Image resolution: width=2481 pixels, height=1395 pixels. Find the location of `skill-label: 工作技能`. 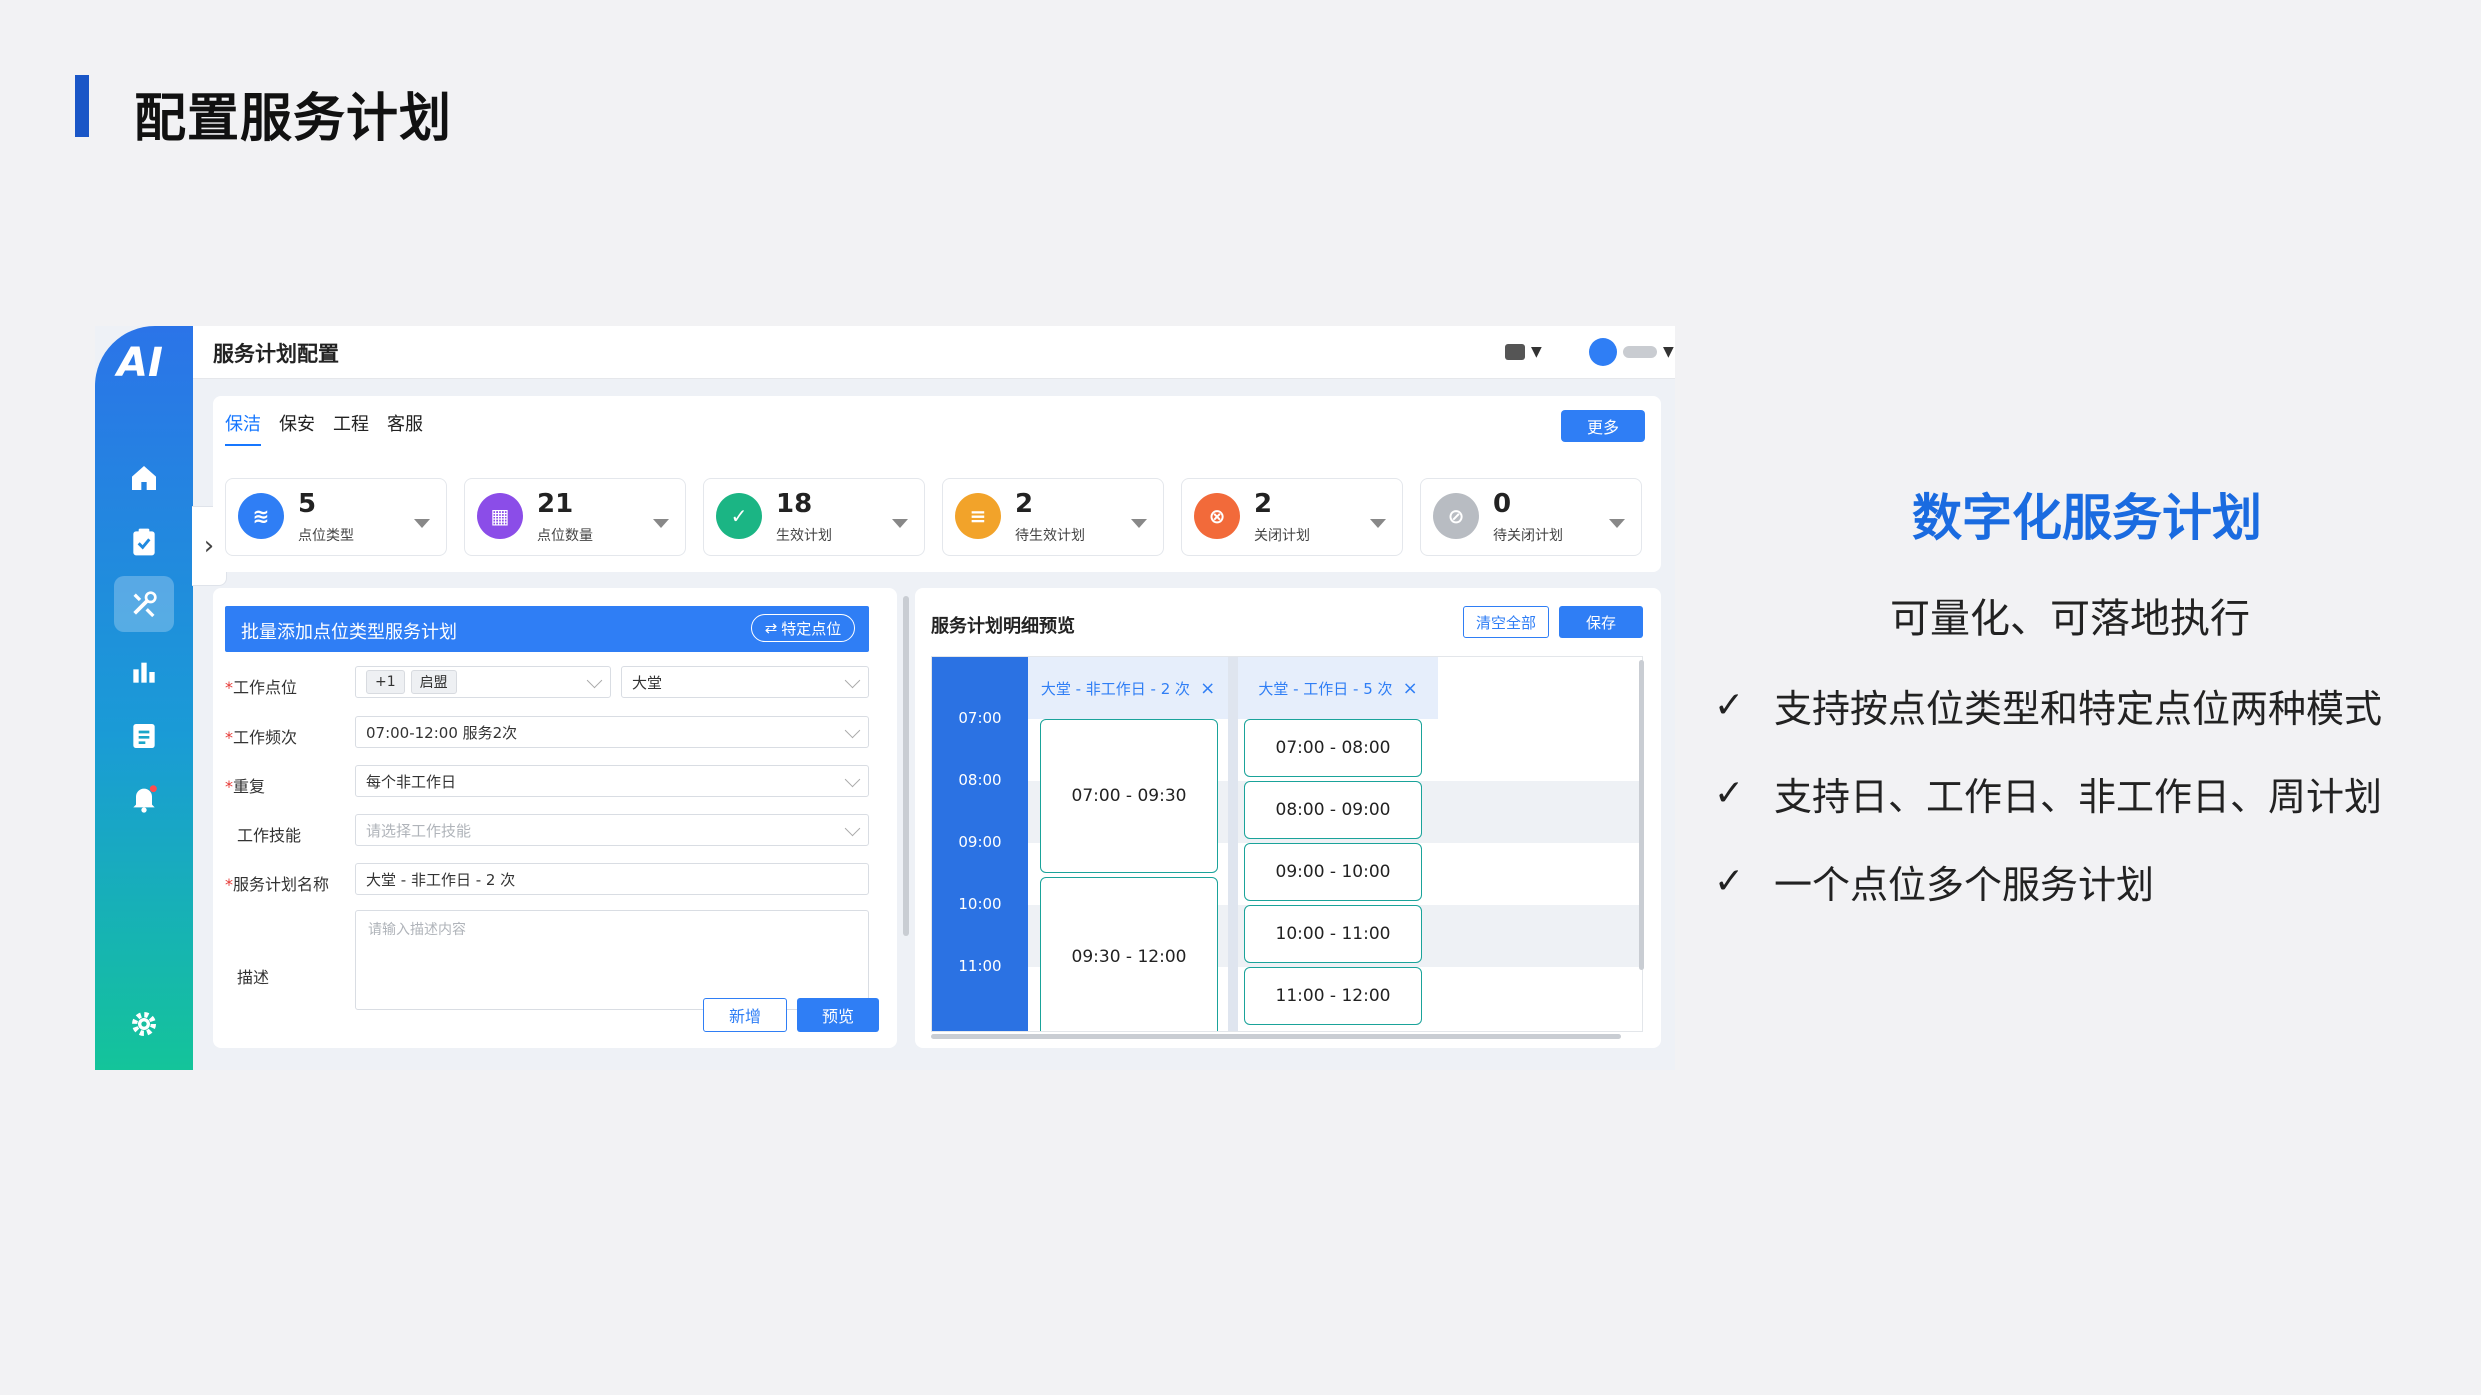

skill-label: 工作技能 is located at coordinates (269, 835).